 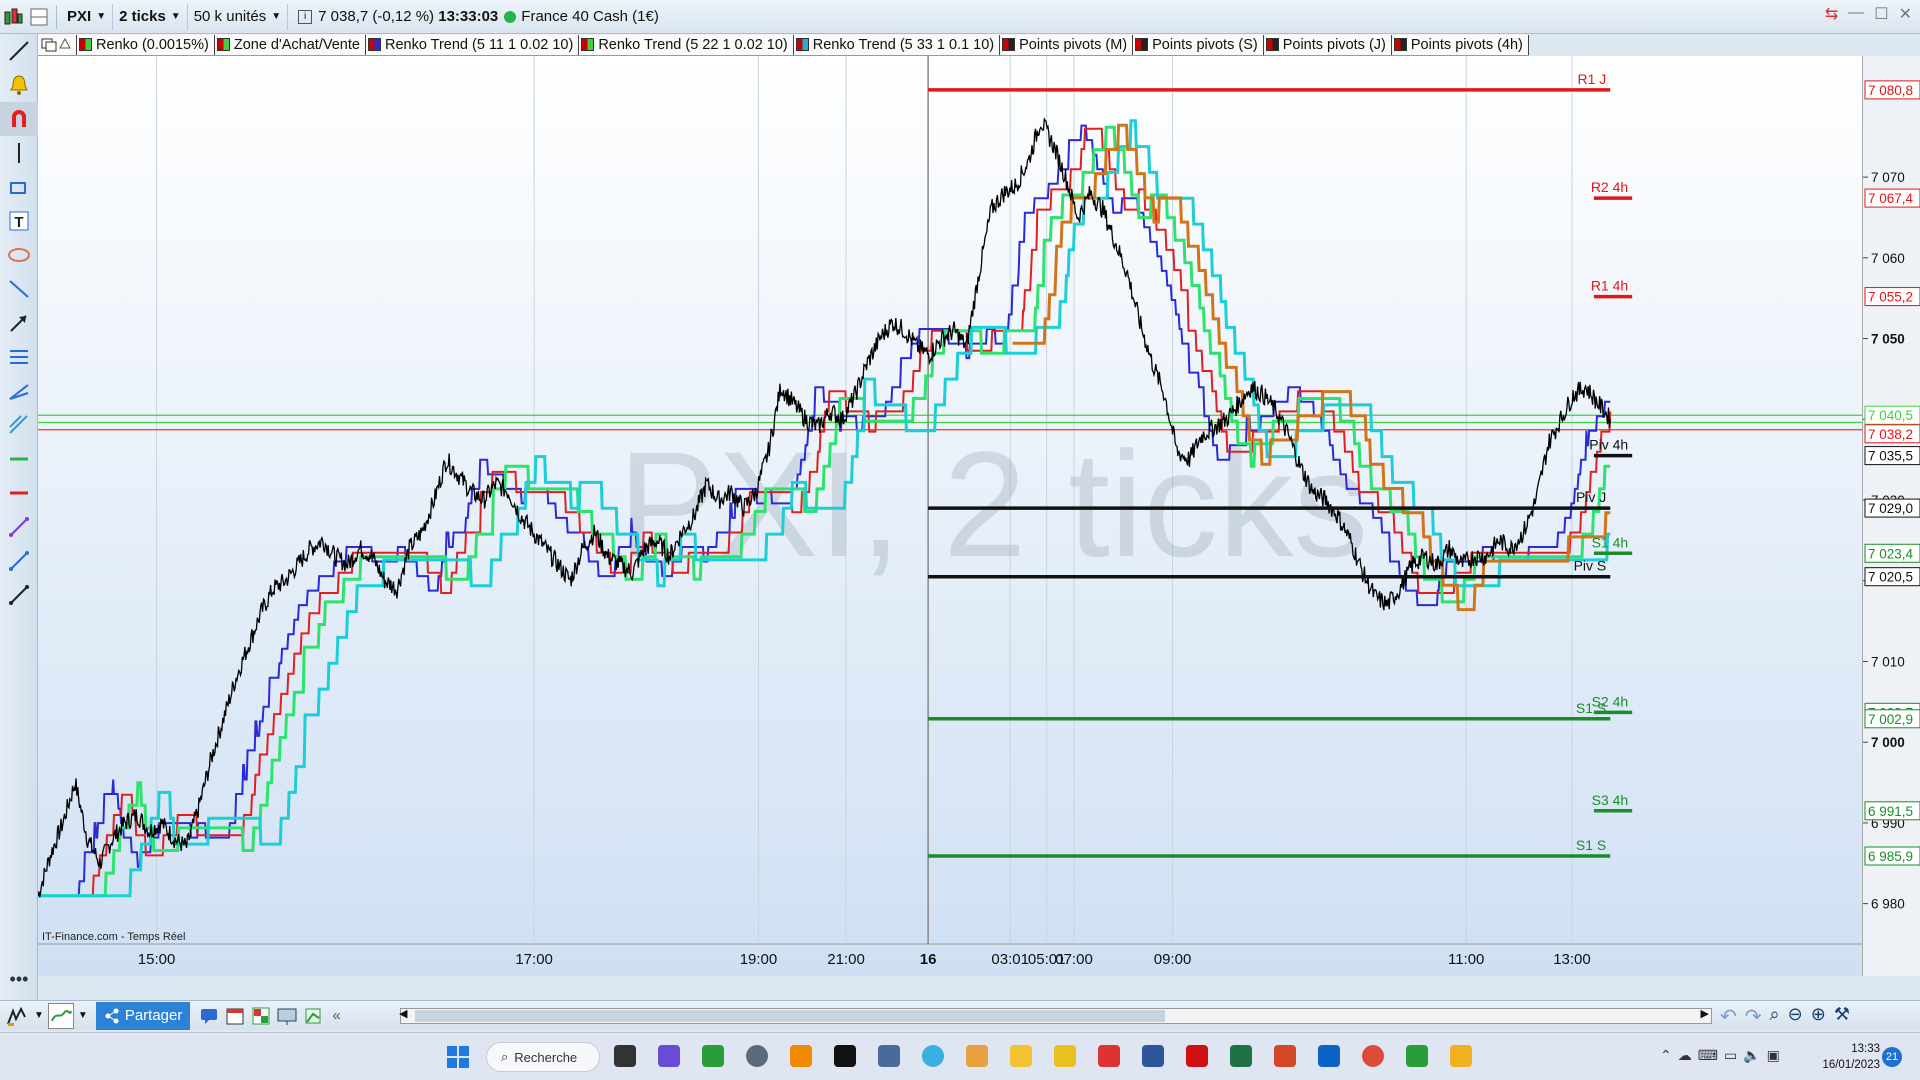 I want to click on trend-channel-tool-icon, so click(x=19, y=289).